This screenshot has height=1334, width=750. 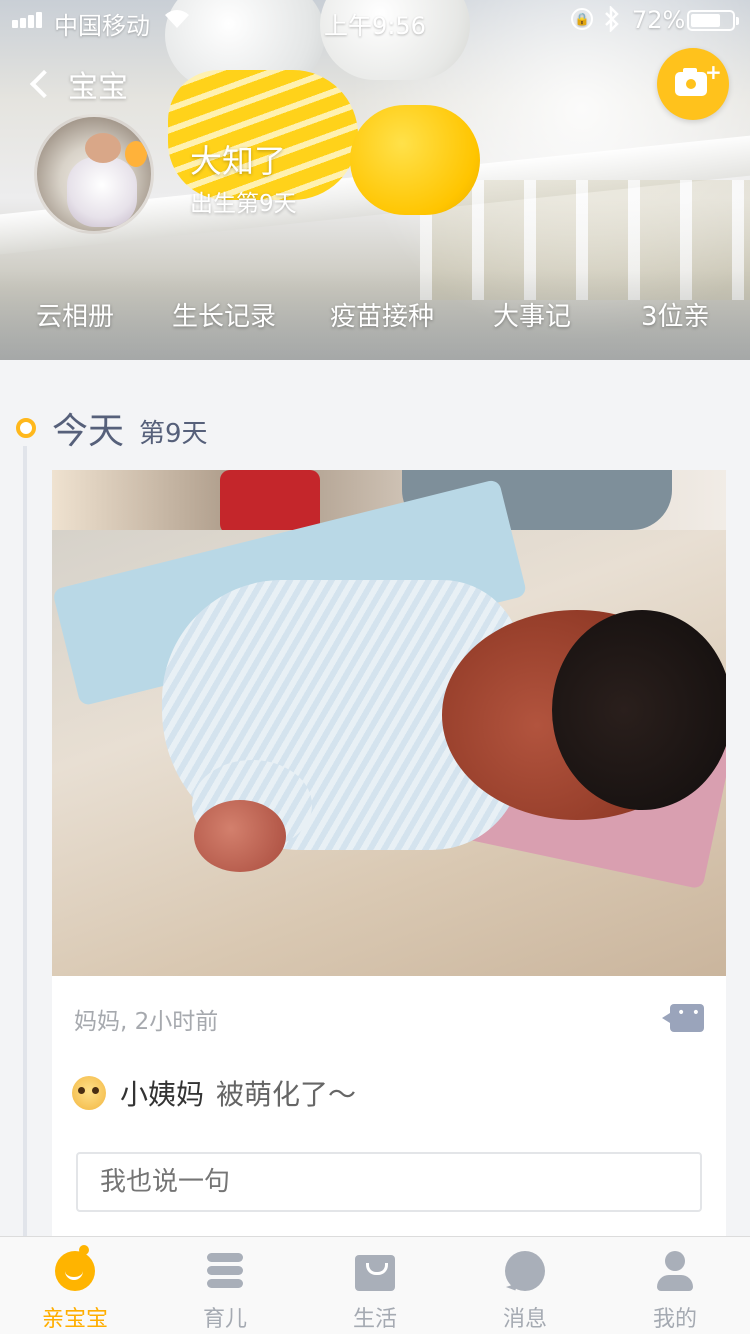 I want to click on user-icon, so click(x=675, y=1271).